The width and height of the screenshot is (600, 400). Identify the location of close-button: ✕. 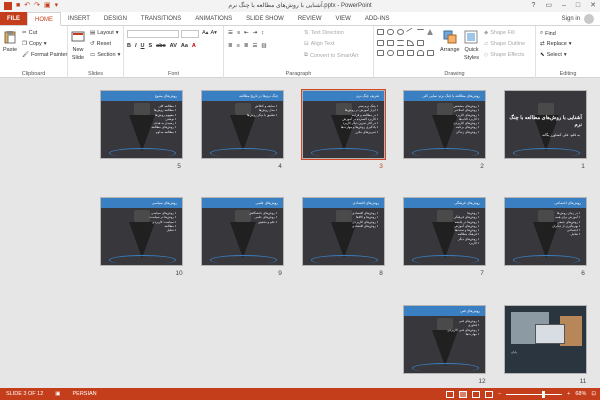
(593, 6).